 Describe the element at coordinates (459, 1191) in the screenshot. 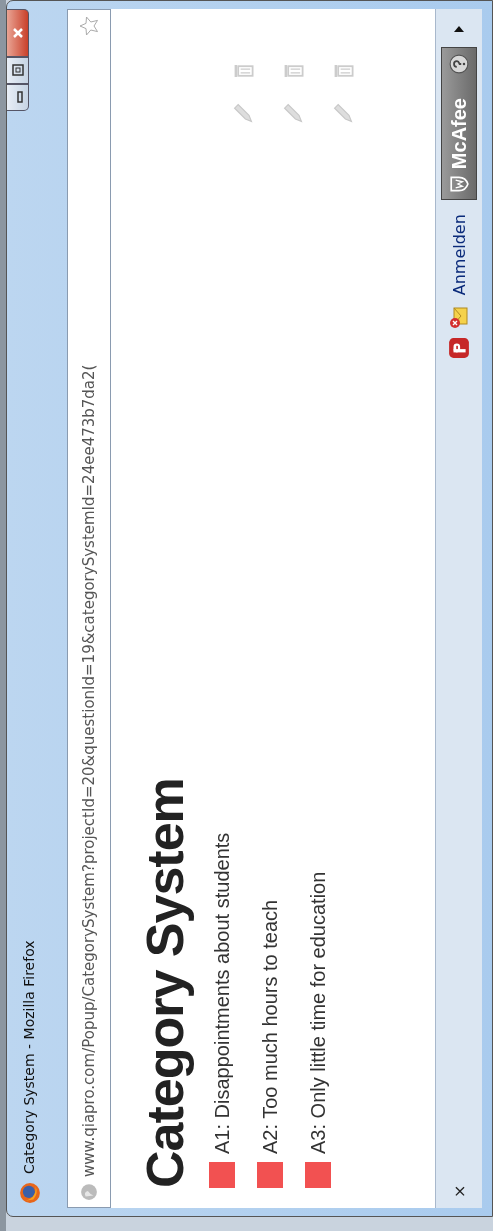

I see `close-toolbar-button: ×` at that location.